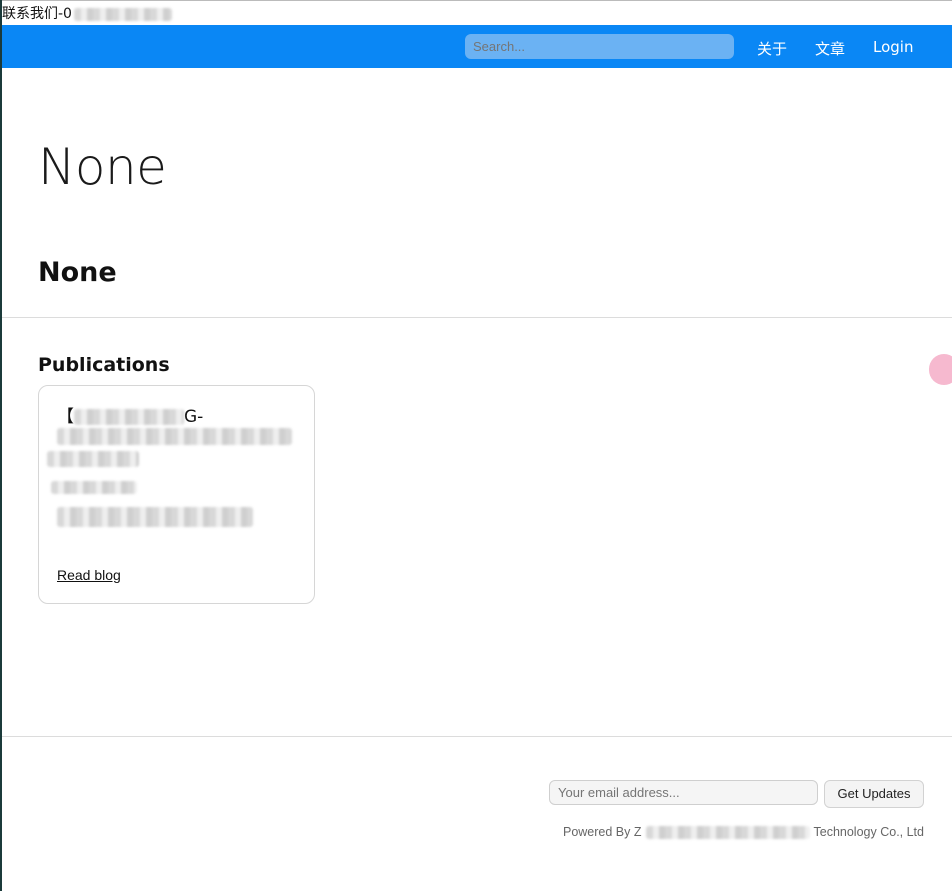  Describe the element at coordinates (65, 417) in the screenshot. I see `card-title-fragment-1: 【` at that location.